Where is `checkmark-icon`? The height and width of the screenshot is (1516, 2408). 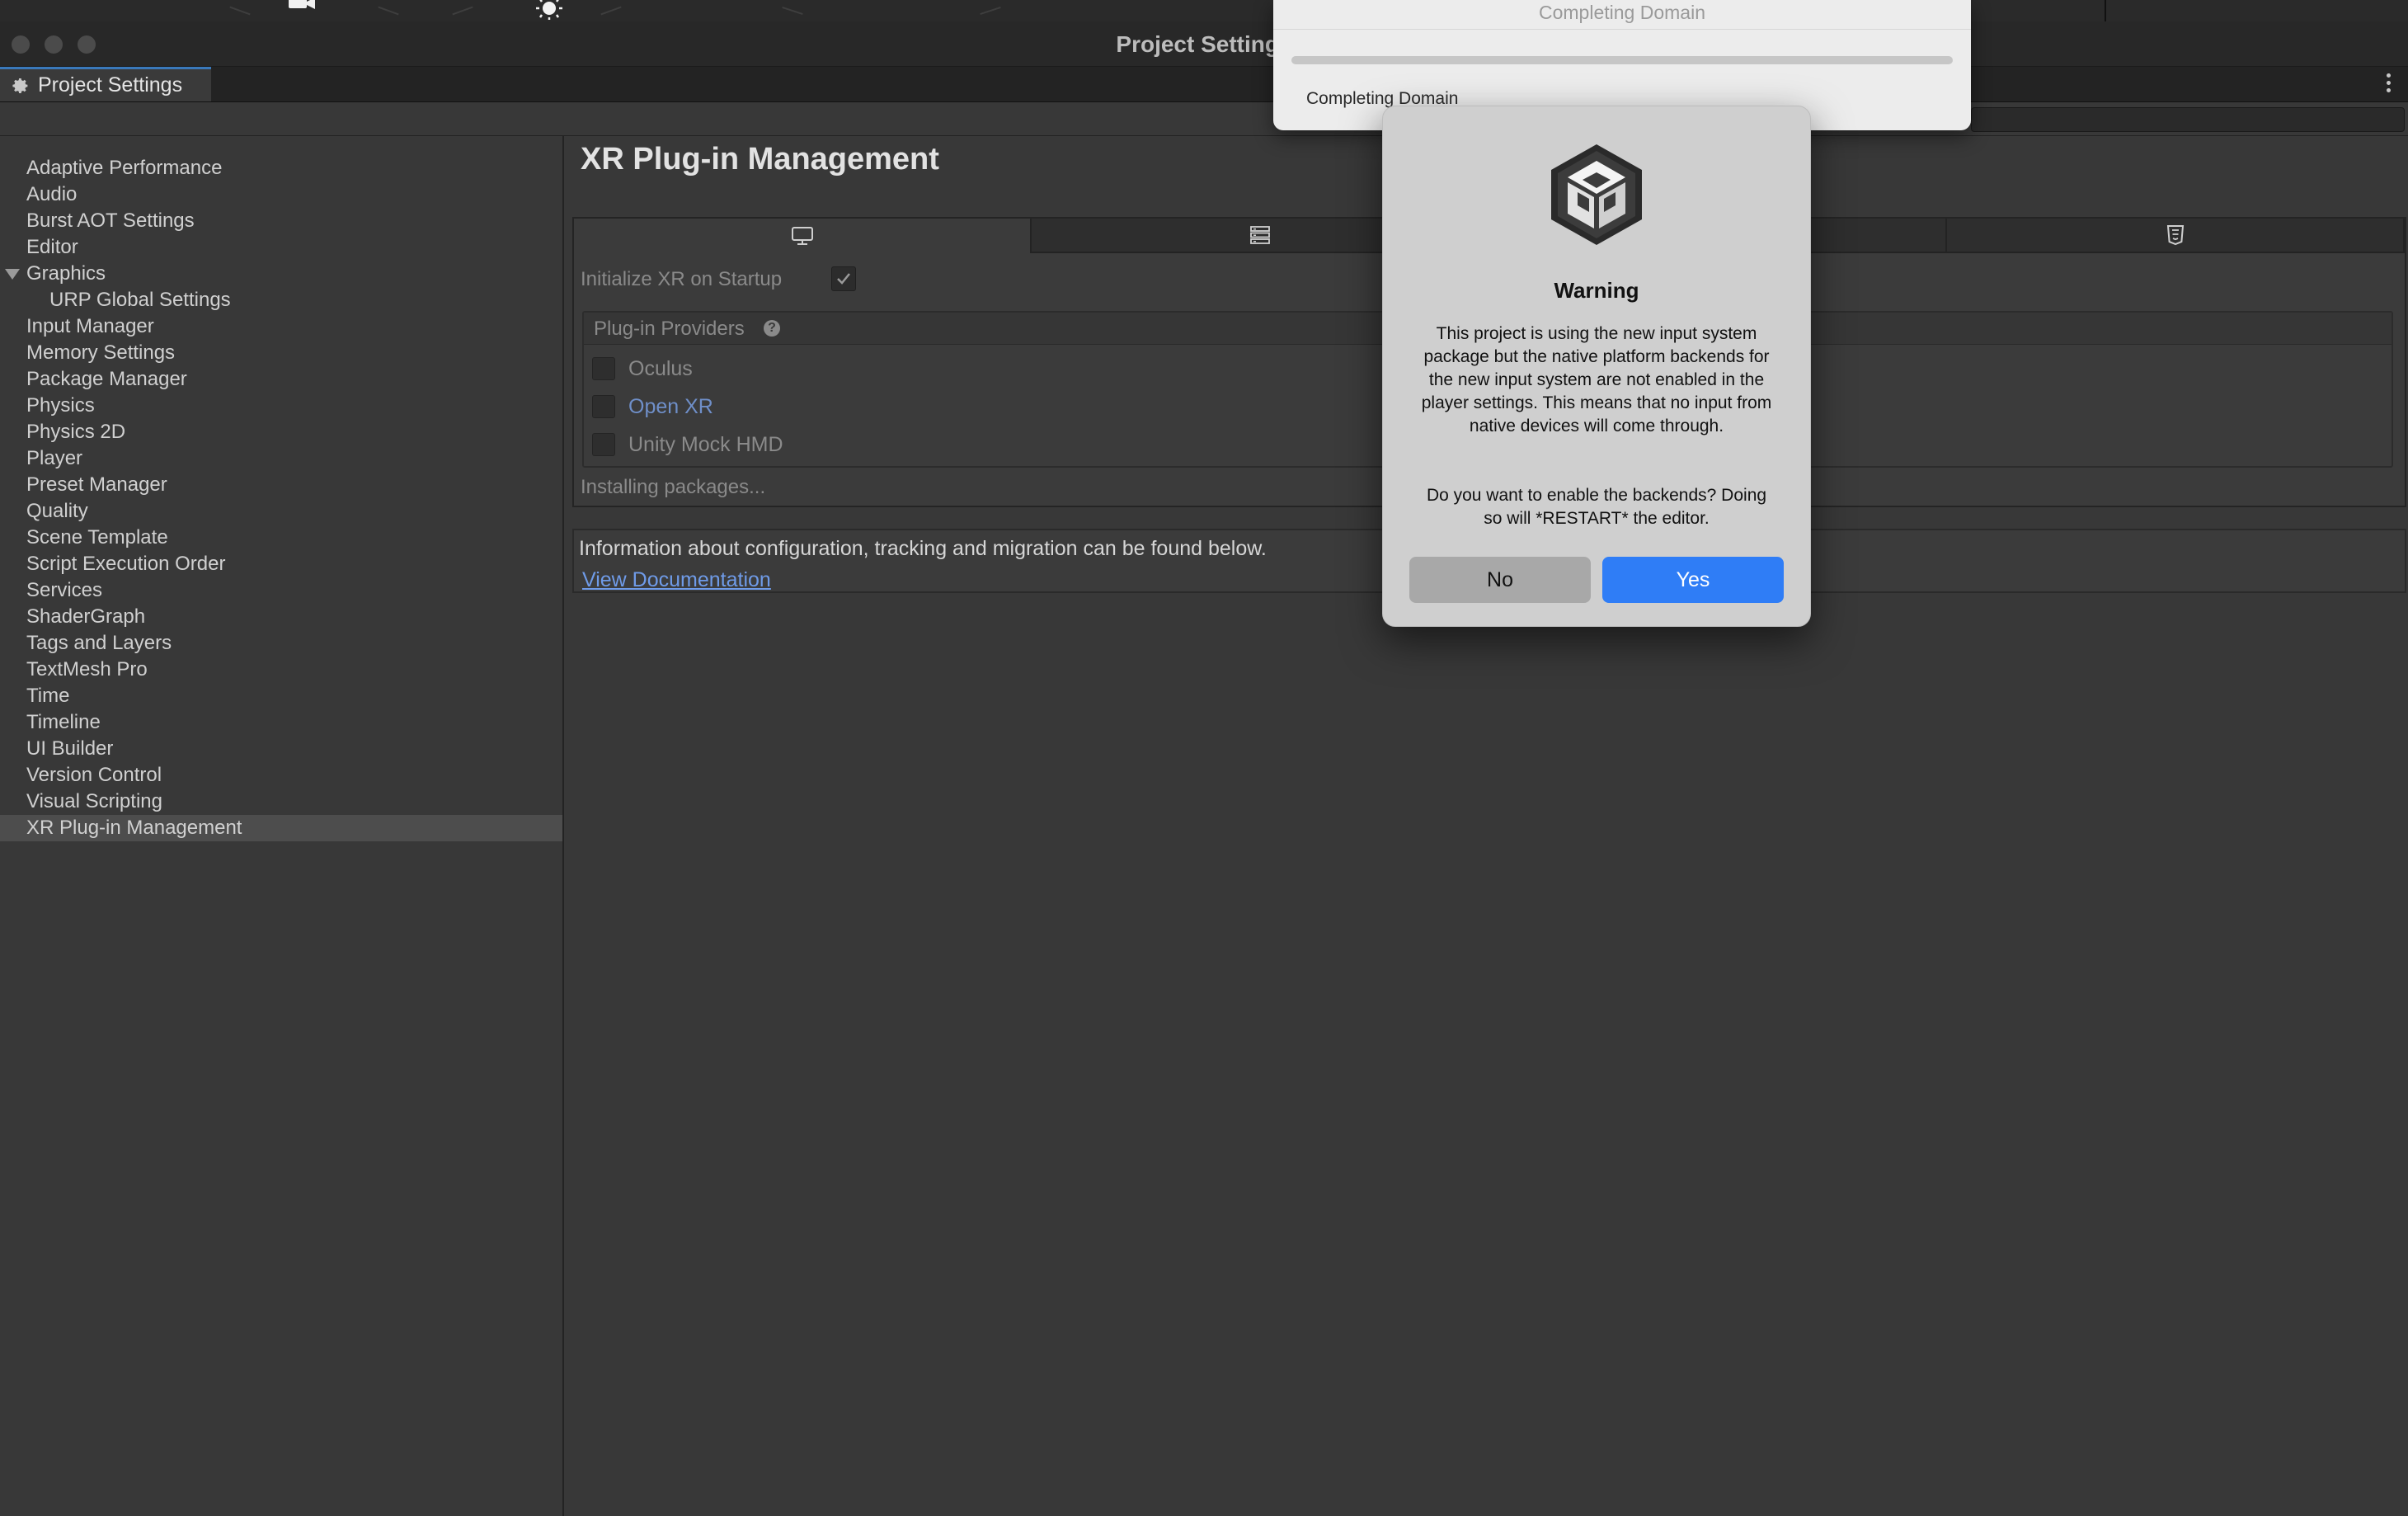 checkmark-icon is located at coordinates (844, 279).